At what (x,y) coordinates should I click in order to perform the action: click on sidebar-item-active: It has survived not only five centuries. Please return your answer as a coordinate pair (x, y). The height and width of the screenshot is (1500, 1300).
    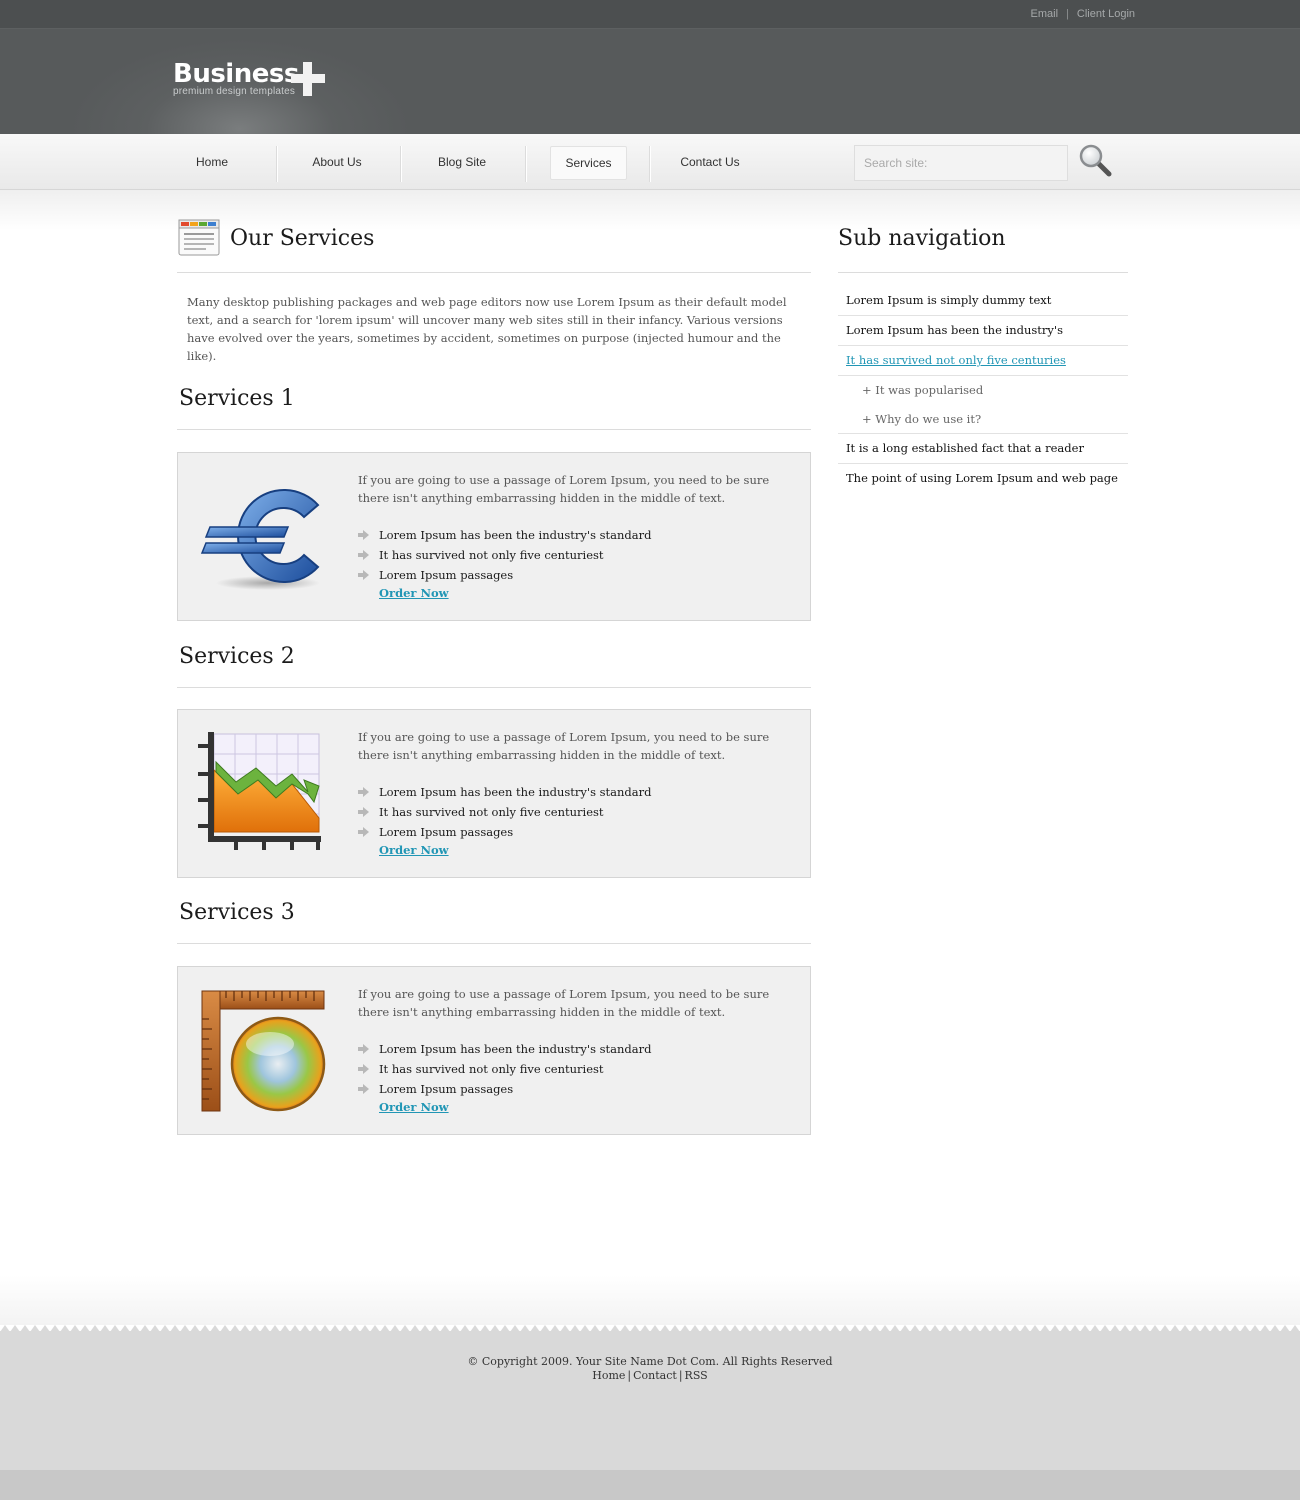
    Looking at the image, I should click on (983, 361).